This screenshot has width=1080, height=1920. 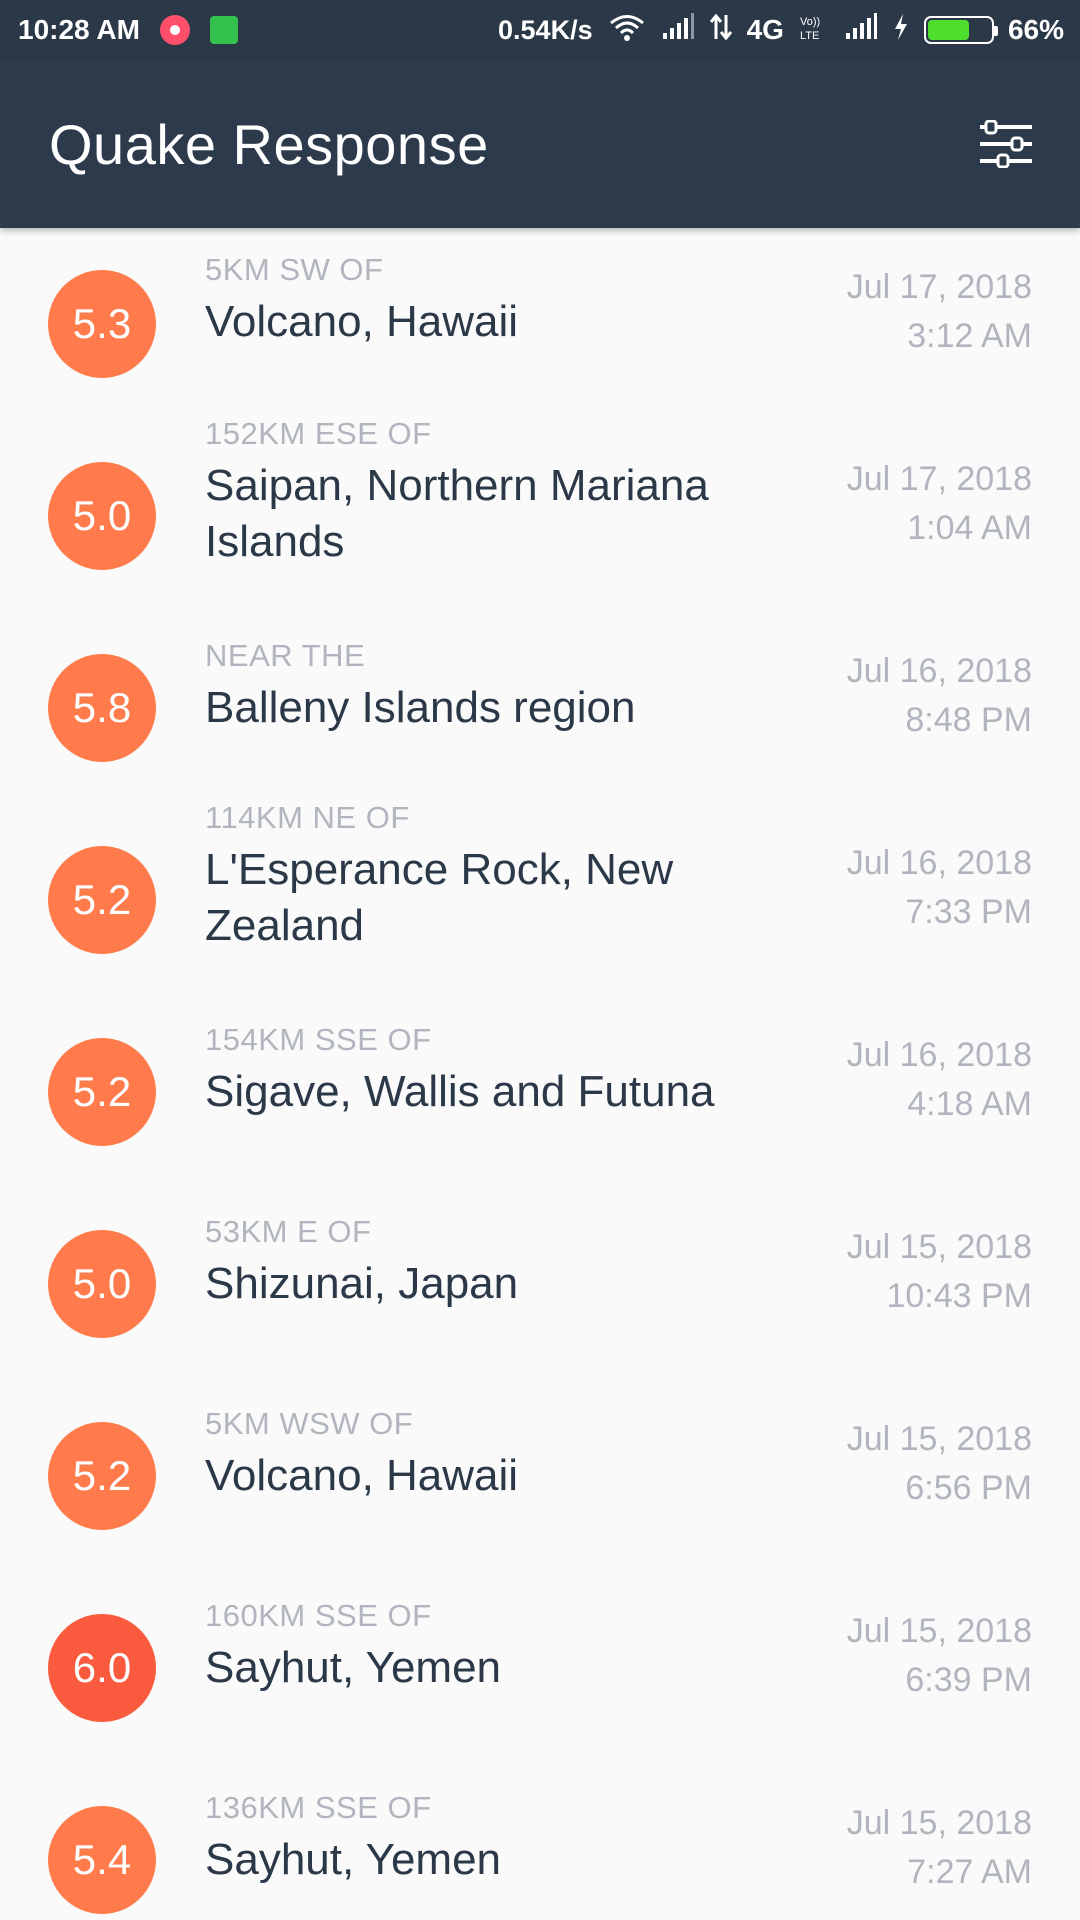 I want to click on magnitude-badge: 6.0, so click(x=102, y=1668).